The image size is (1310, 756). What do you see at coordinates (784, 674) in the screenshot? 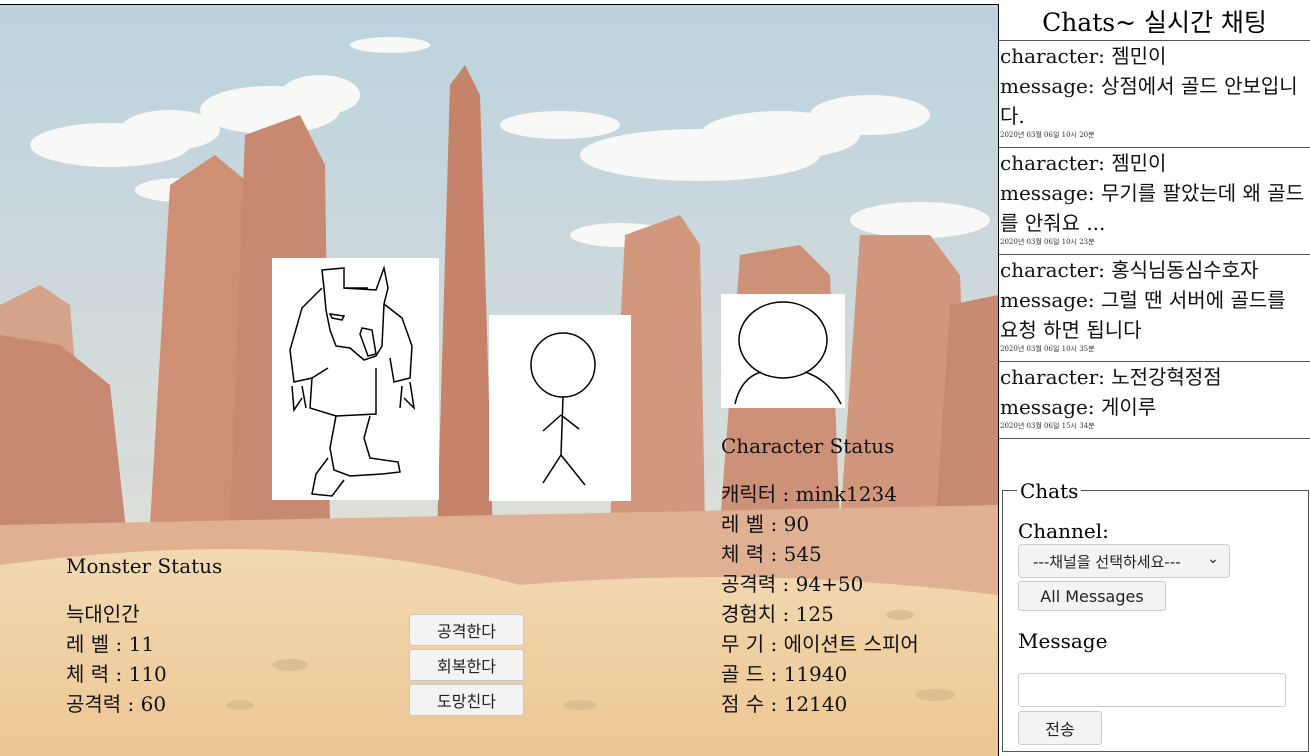
I see `character-gold: 골 드 : 11940` at bounding box center [784, 674].